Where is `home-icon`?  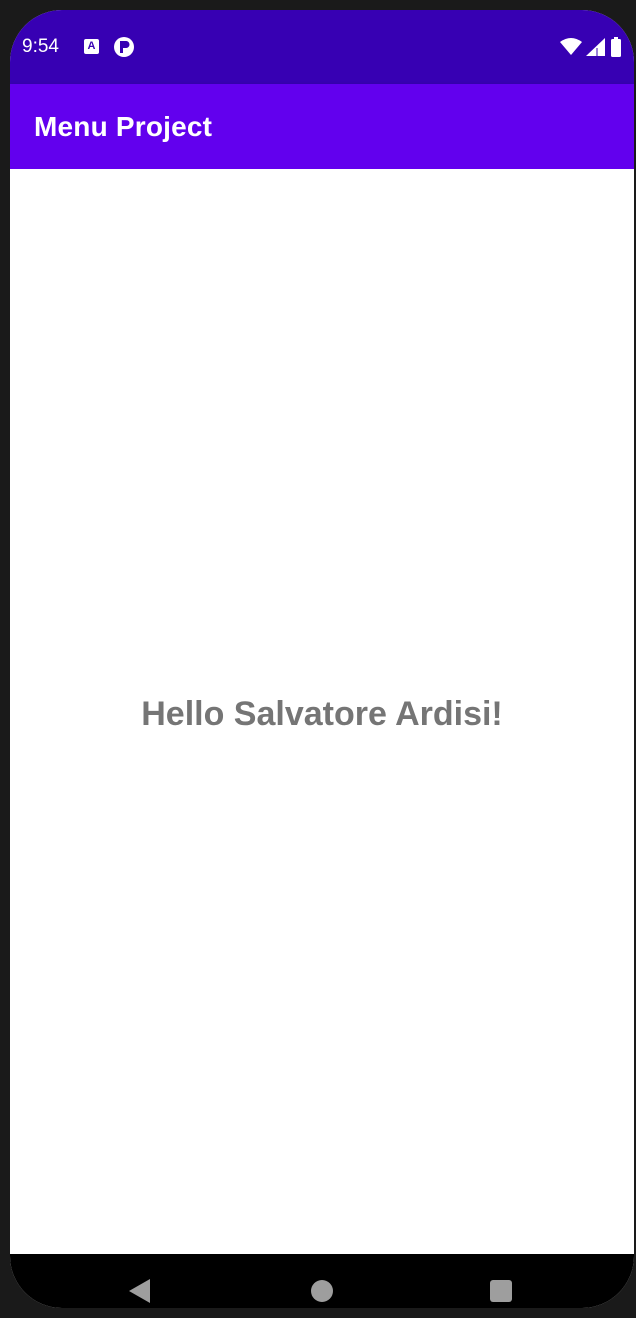
home-icon is located at coordinates (322, 1291).